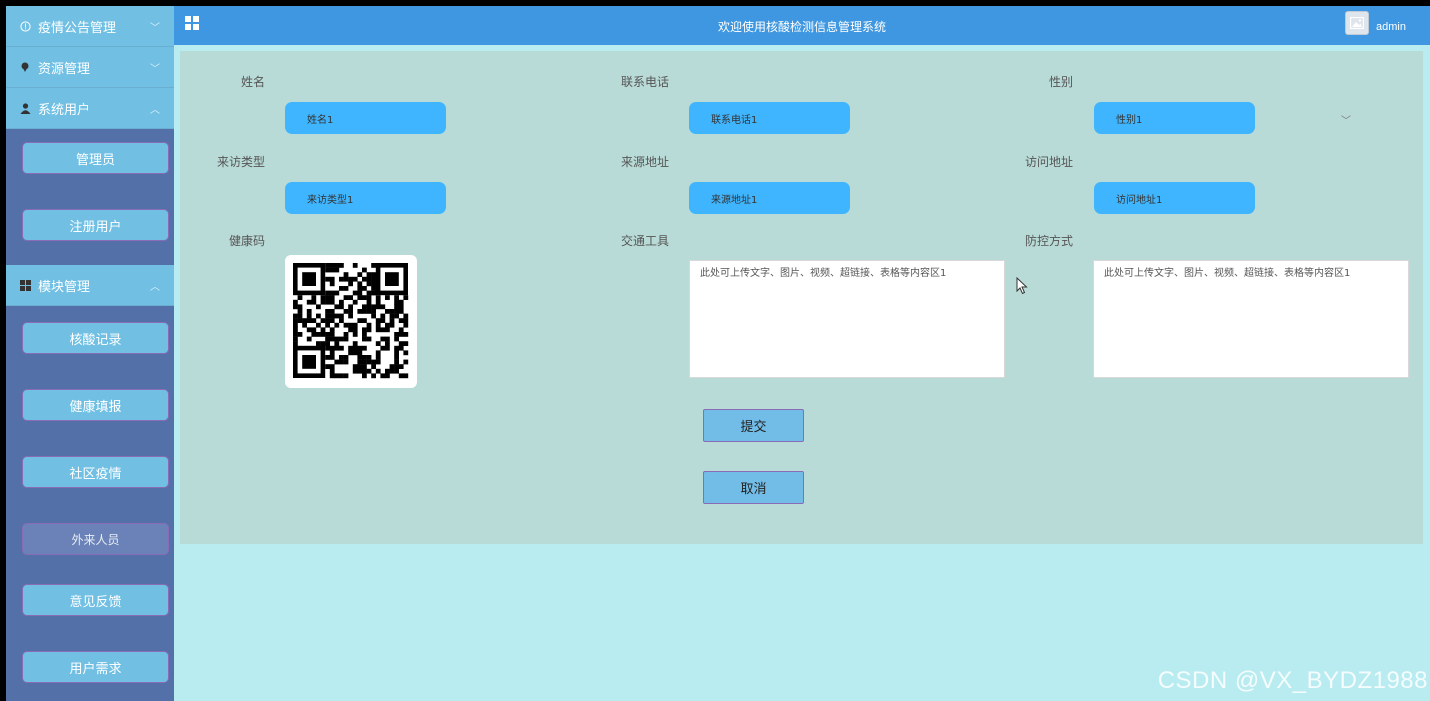  What do you see at coordinates (753, 487) in the screenshot?
I see `cancel-button: 取消` at bounding box center [753, 487].